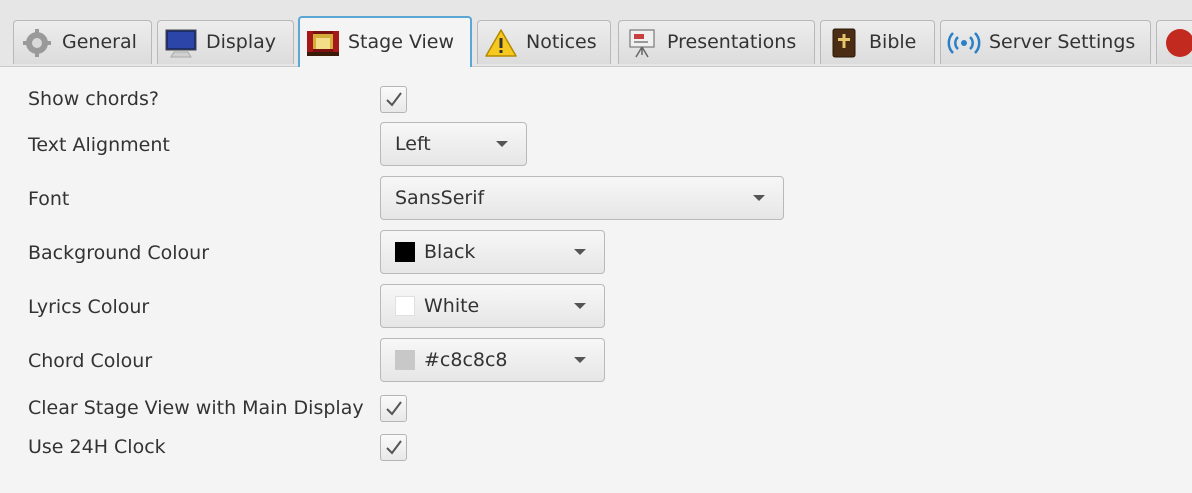 Image resolution: width=1192 pixels, height=493 pixels. I want to click on tab-label: Display, so click(241, 42).